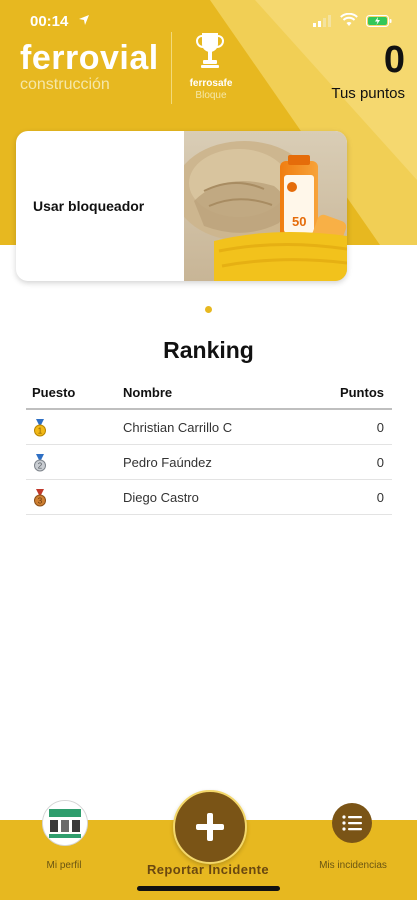 The width and height of the screenshot is (417, 900). I want to click on plus-icon, so click(210, 827).